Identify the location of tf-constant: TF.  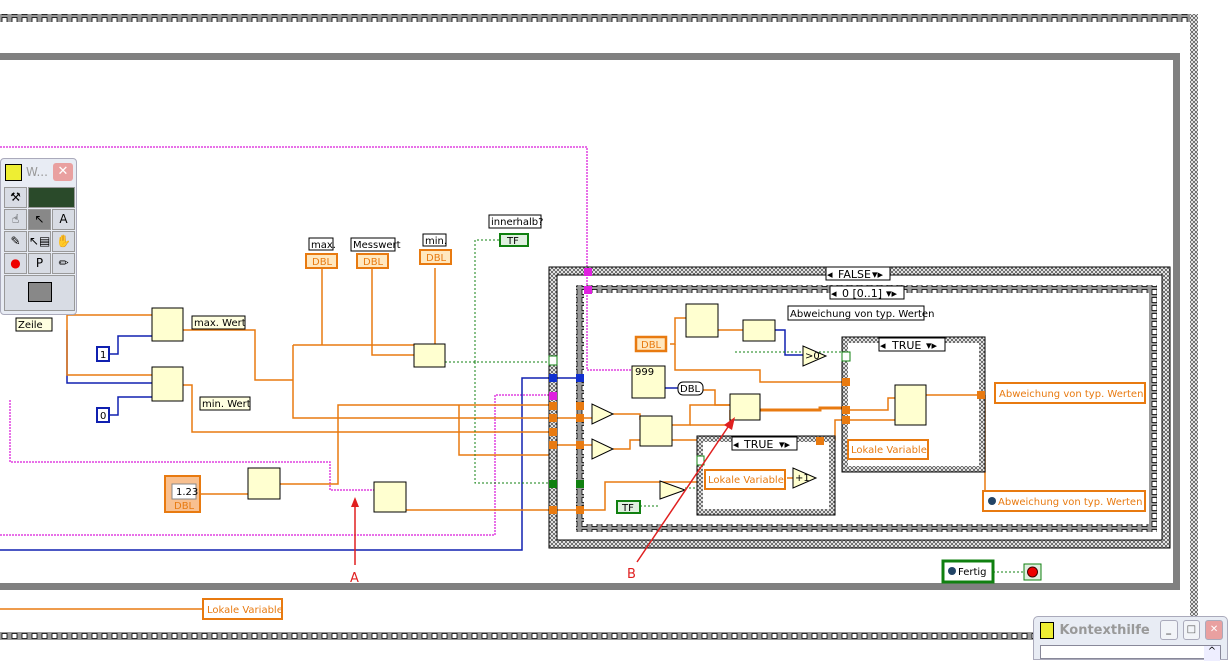
(628, 507).